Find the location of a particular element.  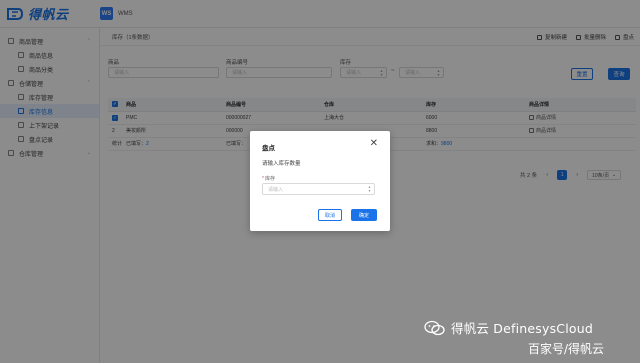

watermark-line-2: 百家号/得帆云 is located at coordinates (566, 349).